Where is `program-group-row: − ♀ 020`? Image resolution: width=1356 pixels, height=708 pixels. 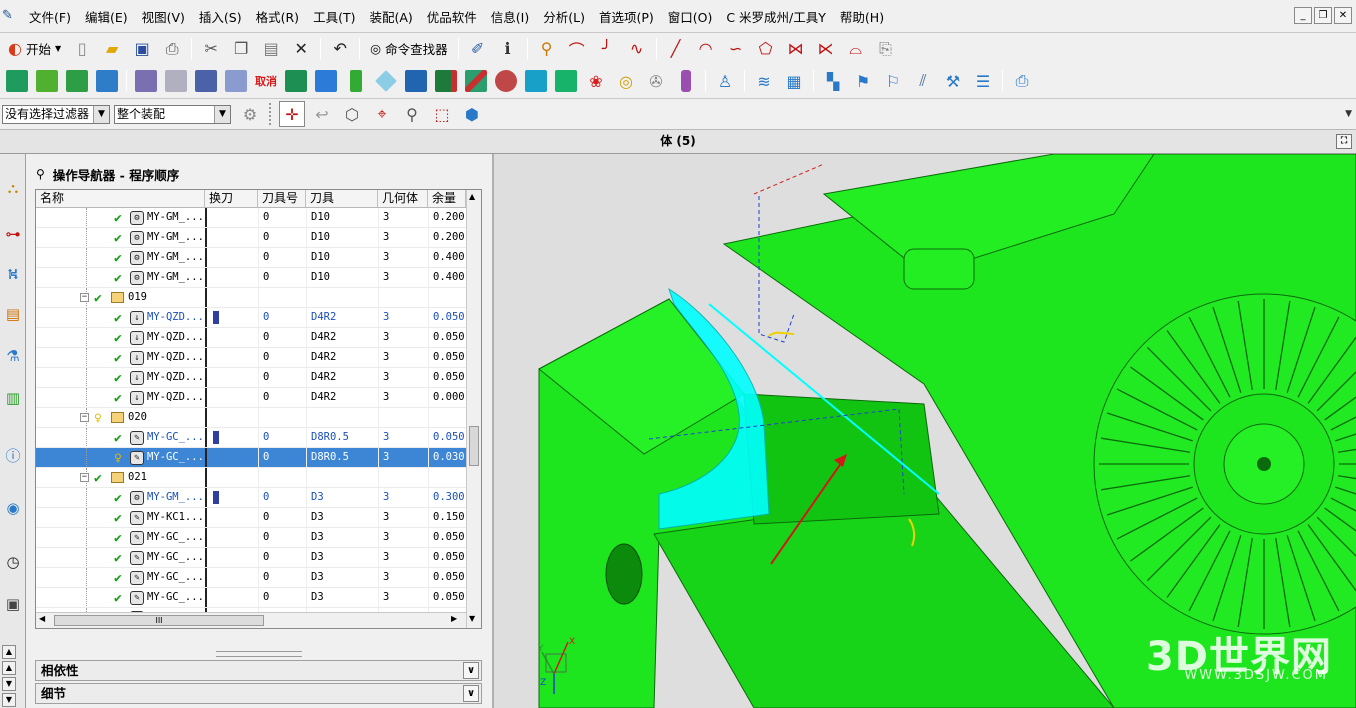
program-group-row: − ♀ 020 is located at coordinates (251, 418).